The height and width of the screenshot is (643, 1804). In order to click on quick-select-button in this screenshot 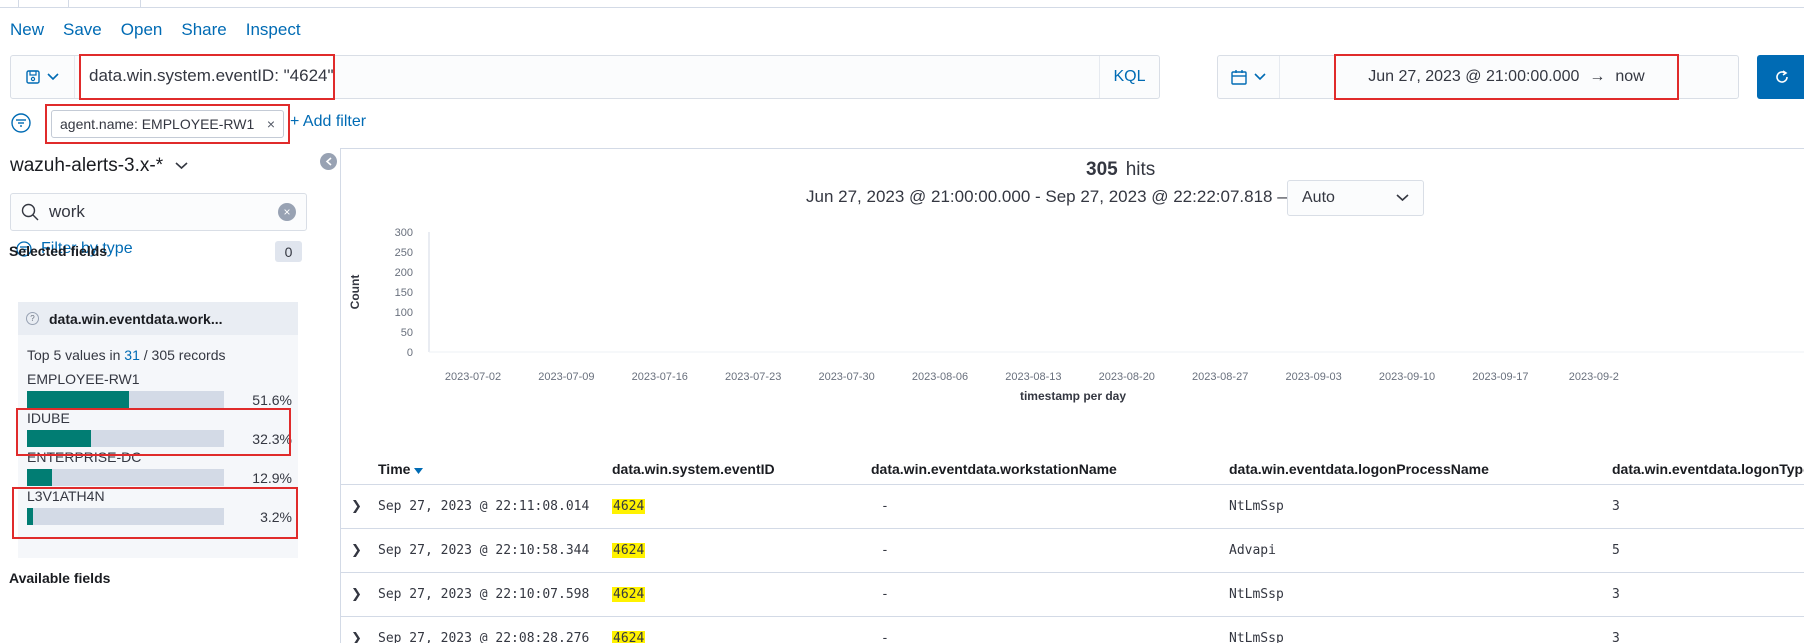, I will do `click(1249, 77)`.